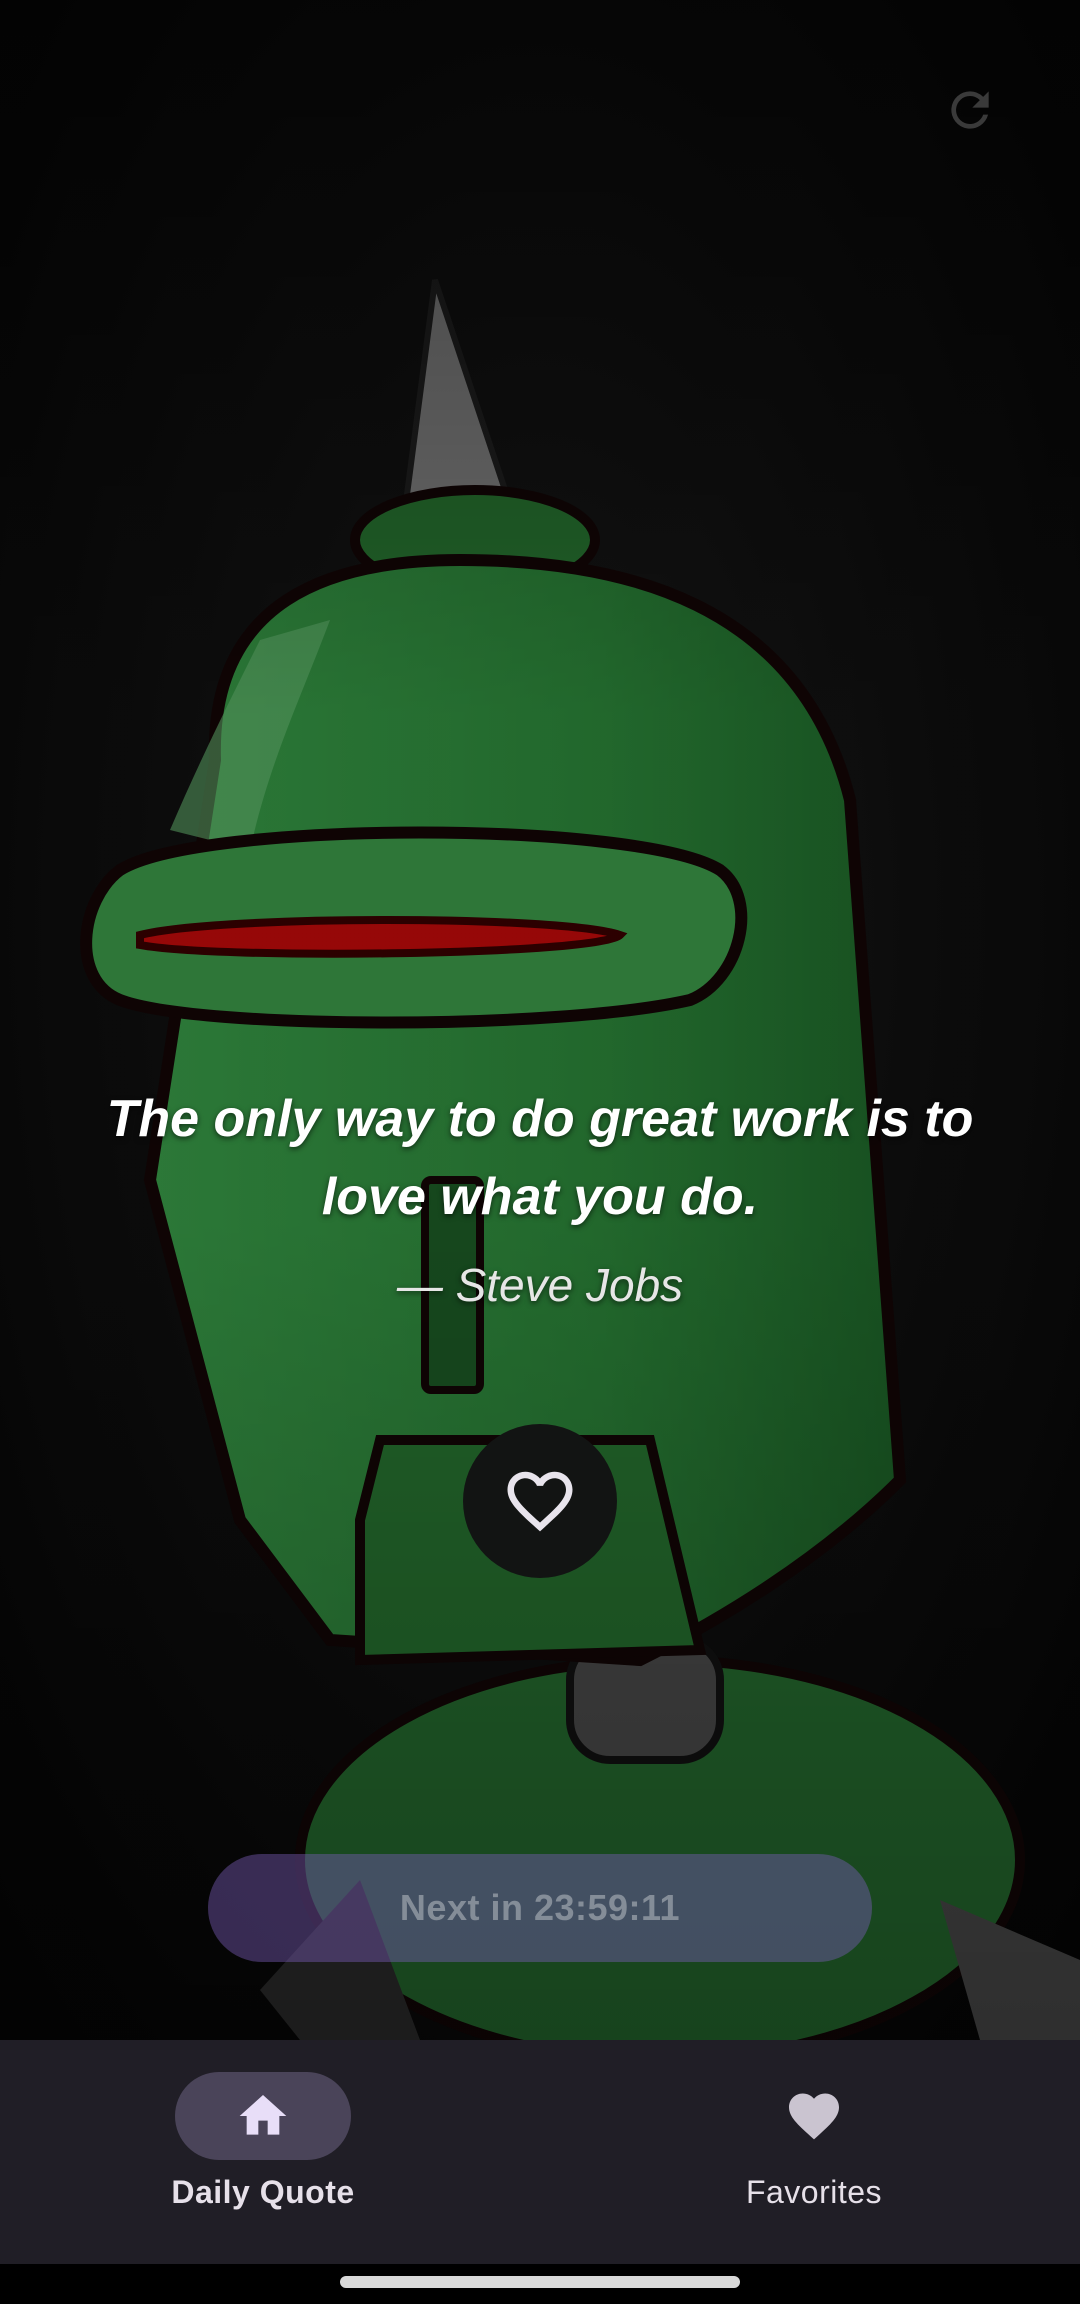 The image size is (1080, 2304). What do you see at coordinates (814, 2192) in the screenshot?
I see `nav-label-favorites: Favorites` at bounding box center [814, 2192].